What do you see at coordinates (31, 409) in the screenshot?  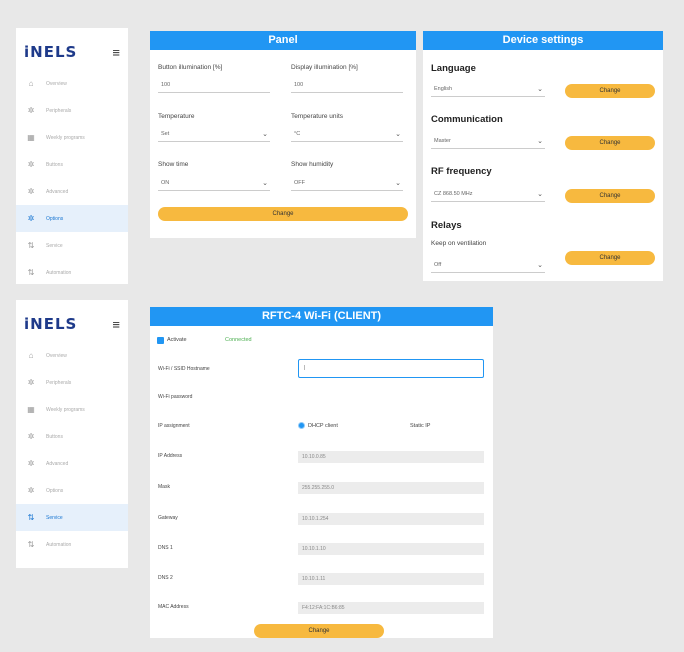 I see `calendar-icon: ▦` at bounding box center [31, 409].